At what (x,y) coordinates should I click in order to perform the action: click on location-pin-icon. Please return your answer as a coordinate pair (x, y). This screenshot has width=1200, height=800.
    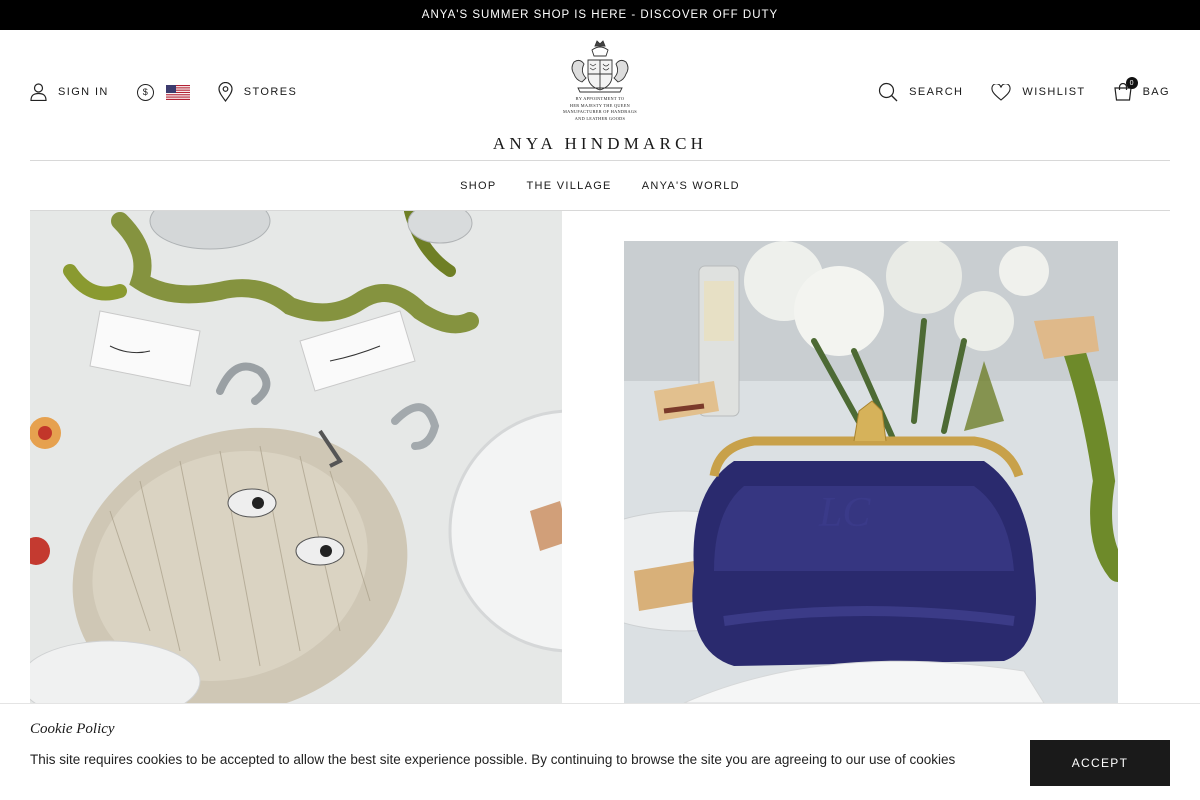
    Looking at the image, I should click on (225, 92).